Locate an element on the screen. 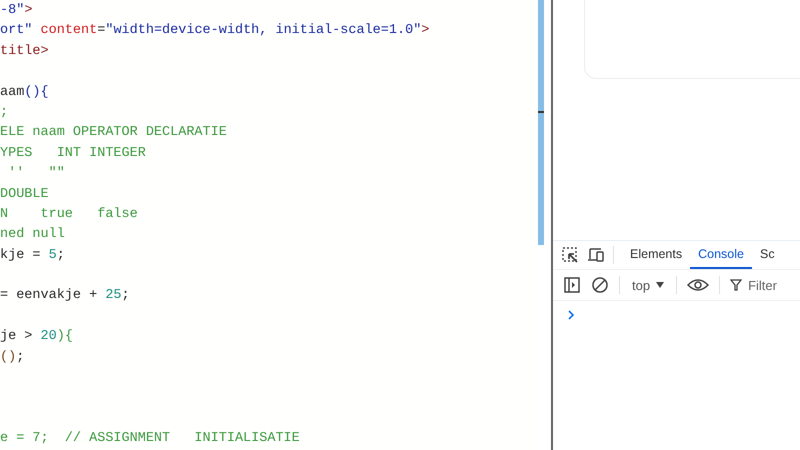 This screenshot has height=450, width=800. filter-field: Filter is located at coordinates (774, 285).